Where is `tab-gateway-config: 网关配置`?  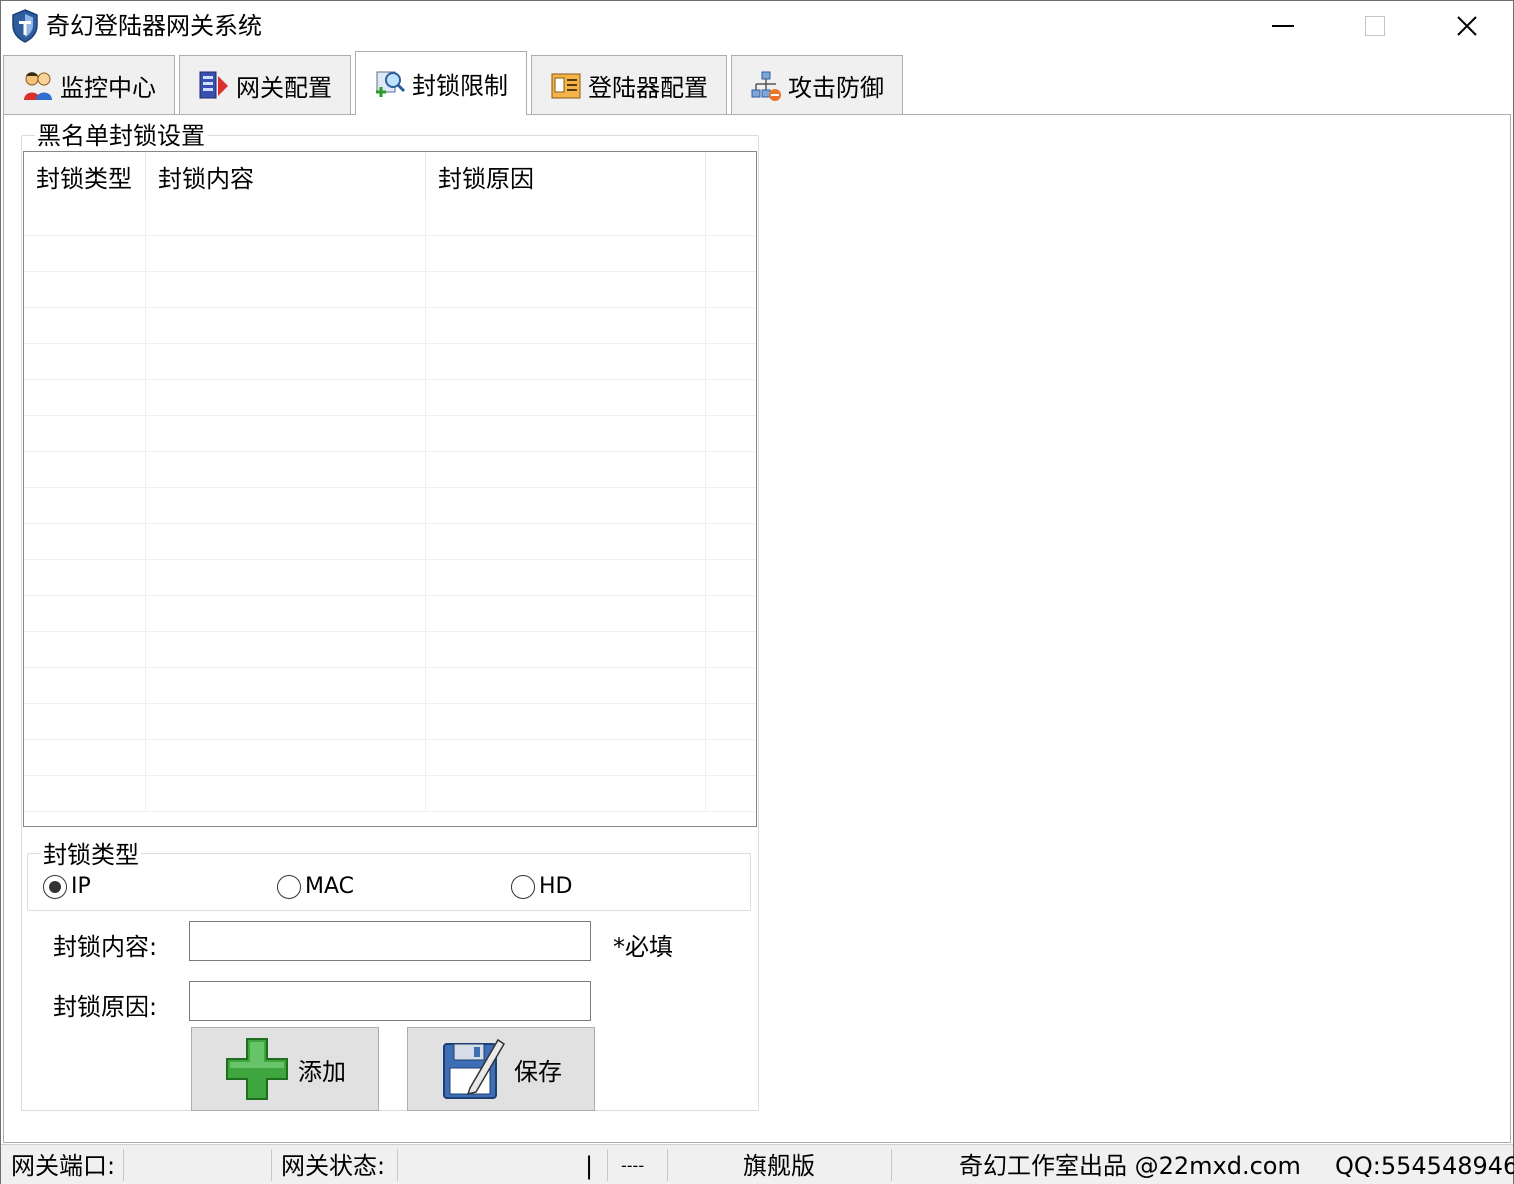
tab-gateway-config: 网关配置 is located at coordinates (265, 85).